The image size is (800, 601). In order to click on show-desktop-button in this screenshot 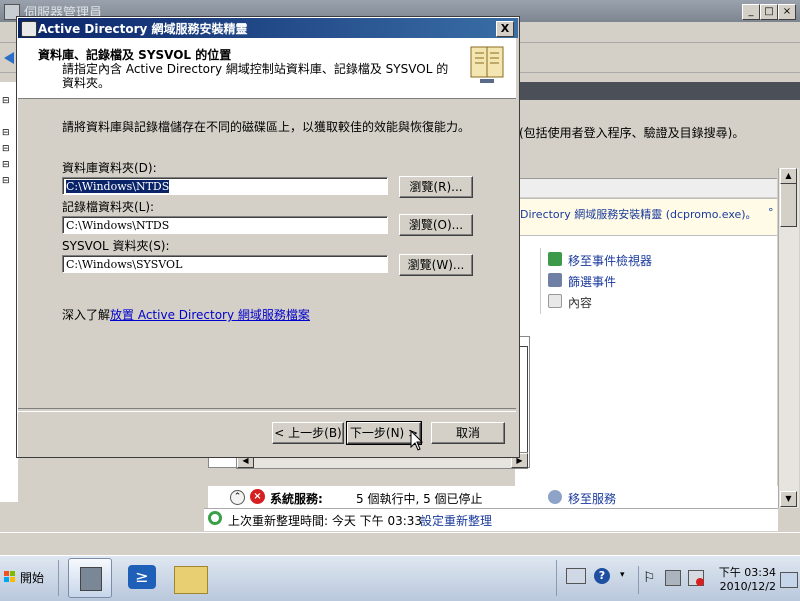, I will do `click(789, 580)`.